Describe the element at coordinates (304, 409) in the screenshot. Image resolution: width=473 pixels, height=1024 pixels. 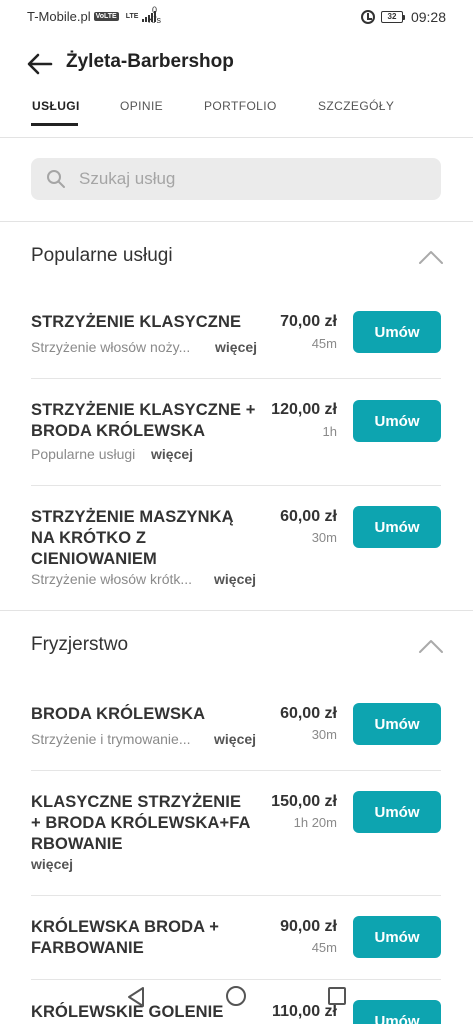
I see `service-price: 120,00 zł` at that location.